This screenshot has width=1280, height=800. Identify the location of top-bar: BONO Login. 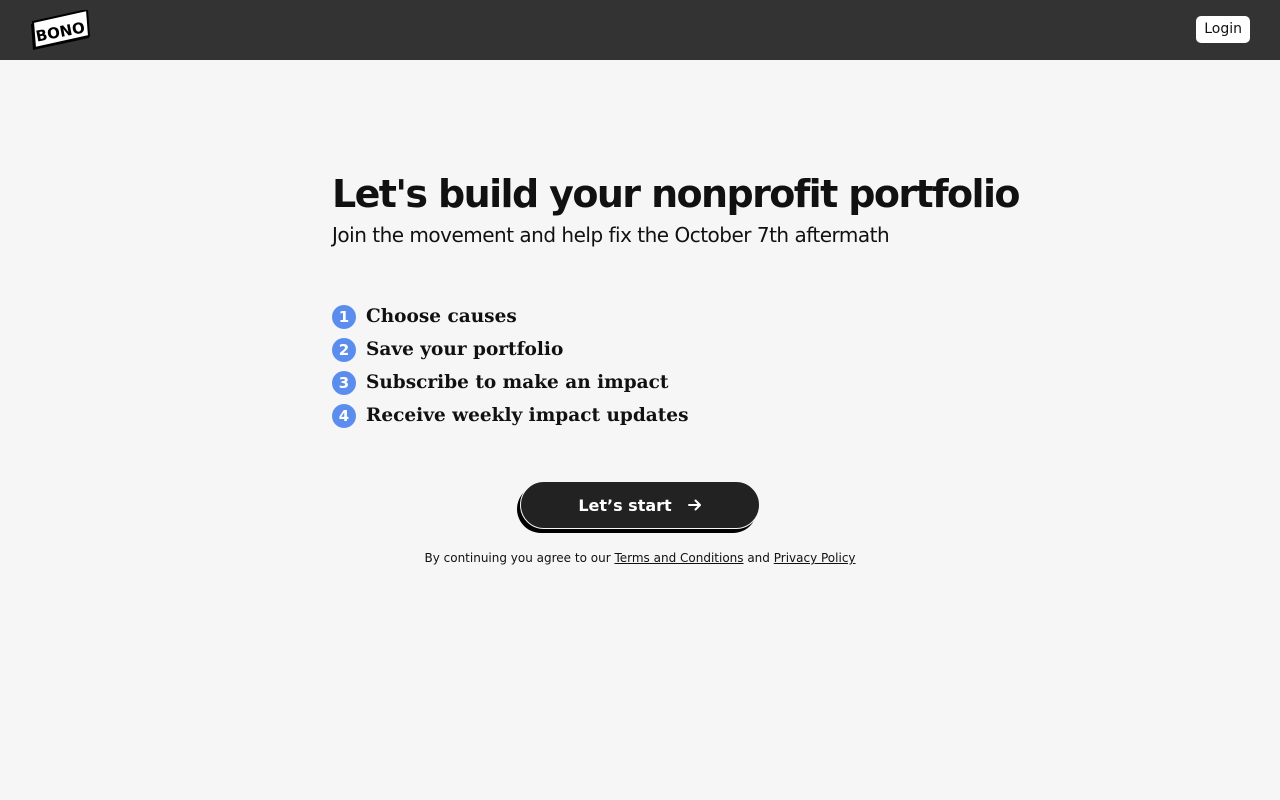
(640, 30).